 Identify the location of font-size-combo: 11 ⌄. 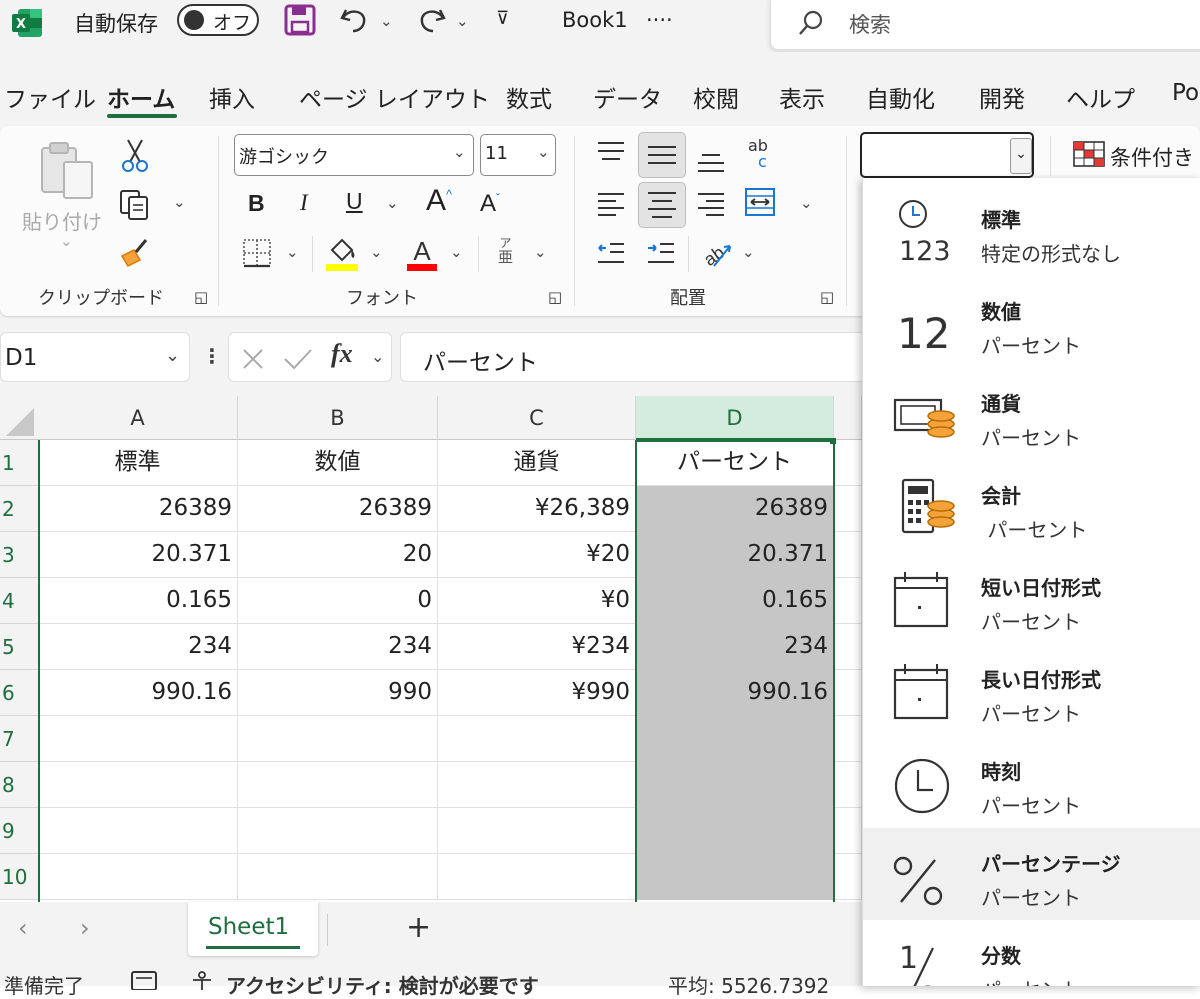
(518, 155).